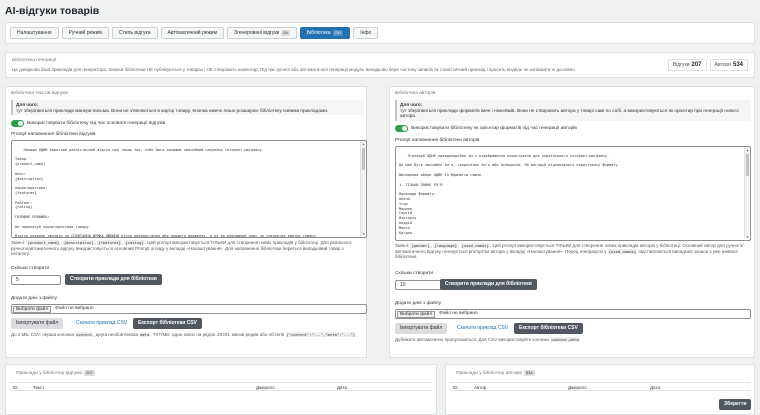 This screenshot has width=760, height=415. What do you see at coordinates (53, 134) in the screenshot?
I see `reviews-prompt-label: Prompt наповнення бібліотеки відгуків` at bounding box center [53, 134].